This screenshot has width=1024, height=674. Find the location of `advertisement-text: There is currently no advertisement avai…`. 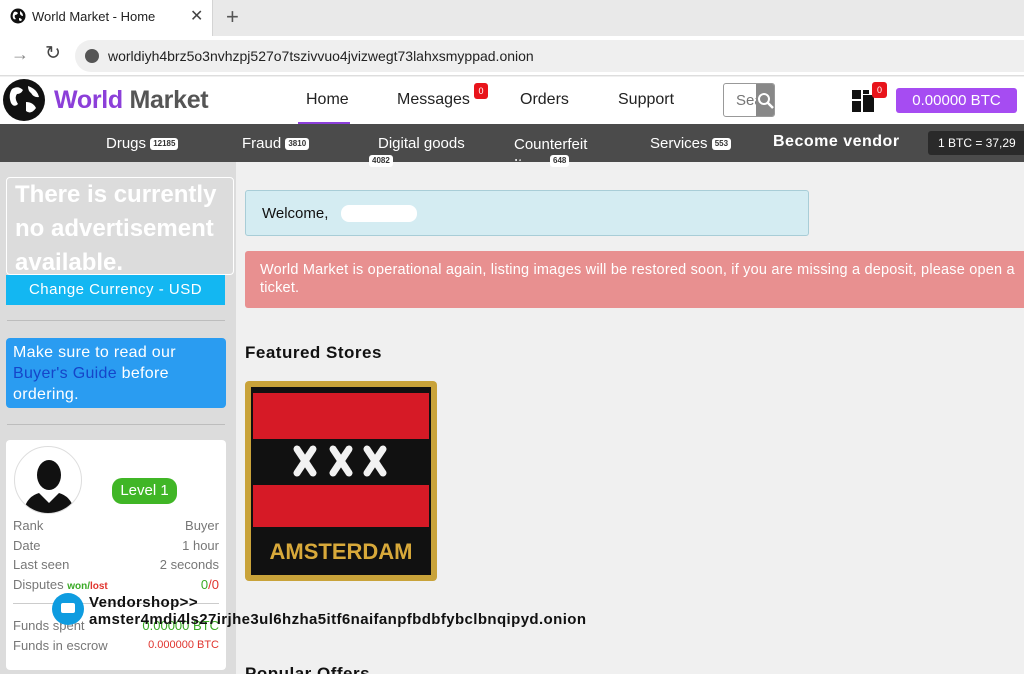

advertisement-text: There is currently no advertisement avai… is located at coordinates (116, 228).